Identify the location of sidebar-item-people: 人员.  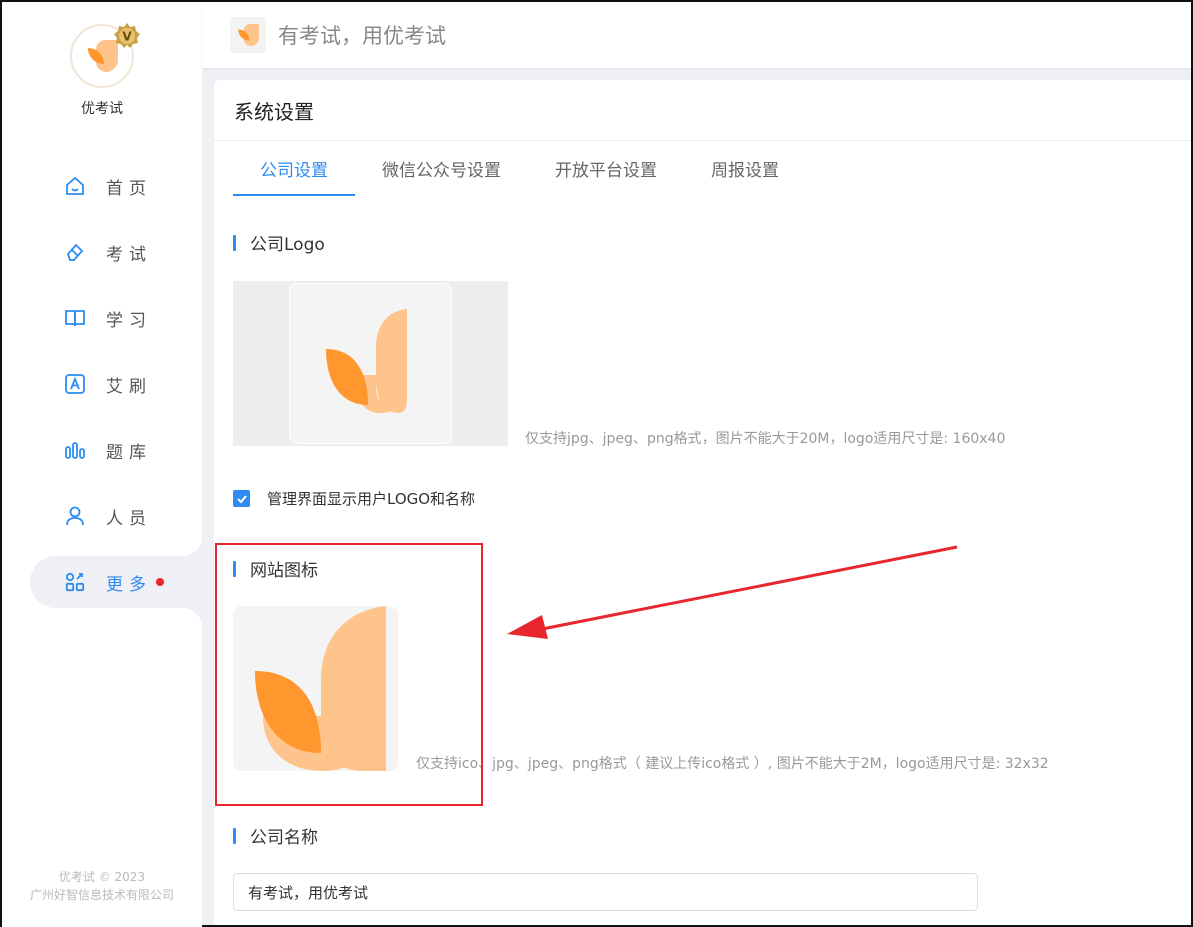
(102, 516).